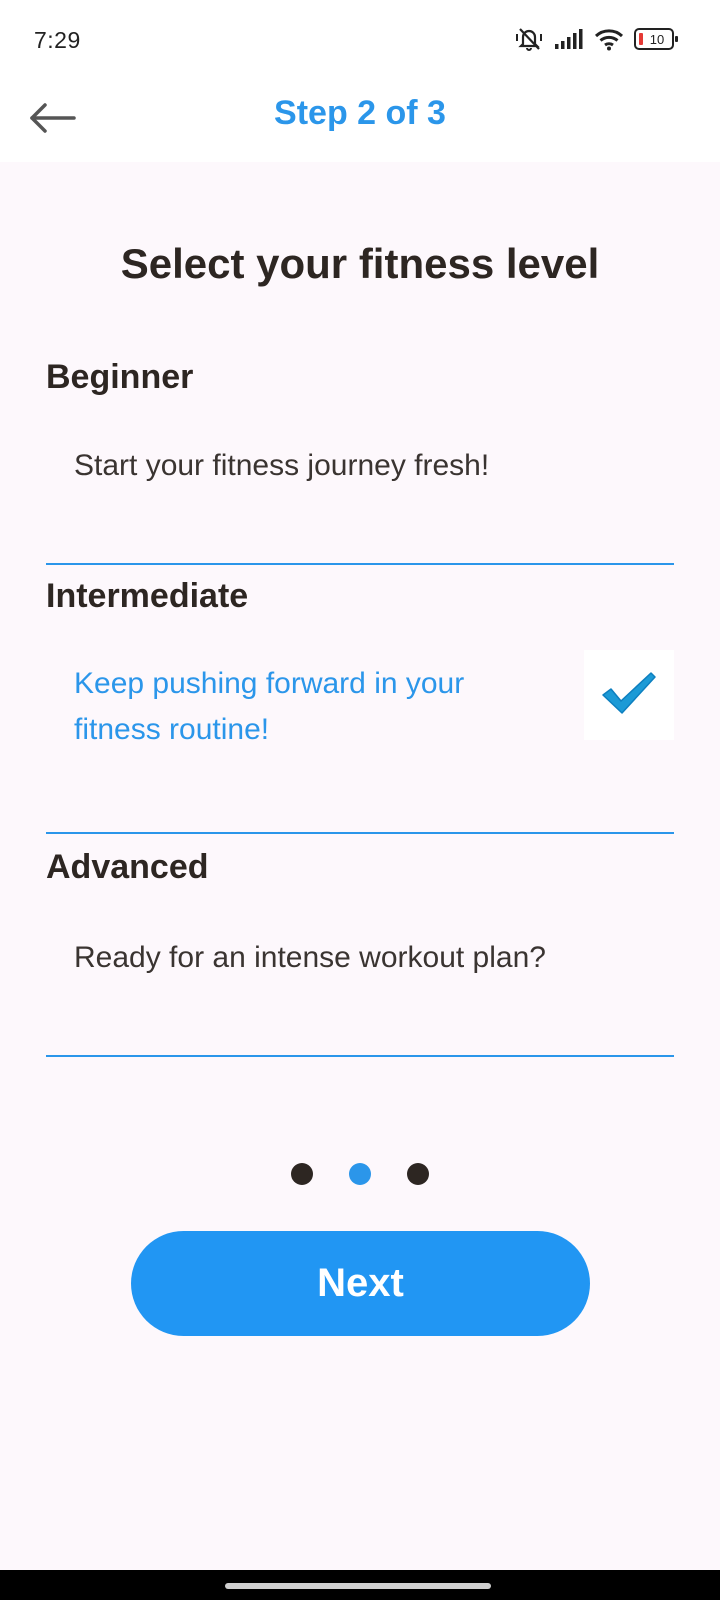 This screenshot has height=1600, width=720. What do you see at coordinates (360, 40) in the screenshot?
I see `status-bar: 7:29 10` at bounding box center [360, 40].